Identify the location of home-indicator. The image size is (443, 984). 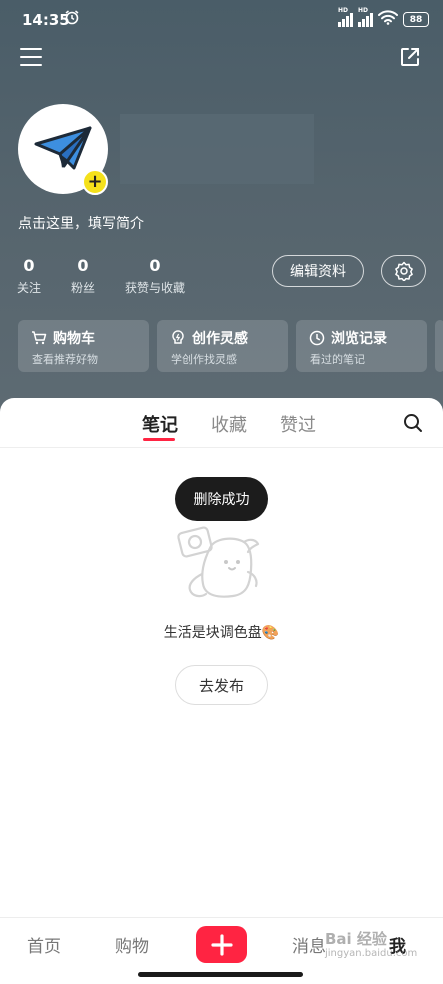
(220, 974).